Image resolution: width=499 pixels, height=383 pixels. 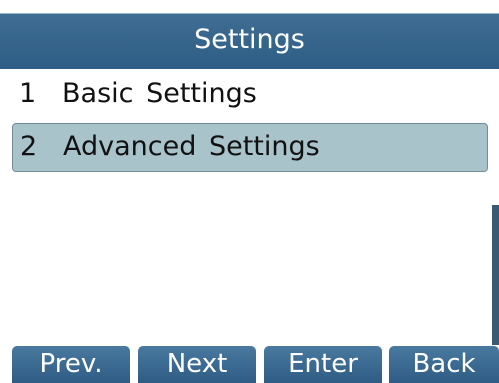 I want to click on enter-softkey: Enter, so click(x=323, y=364).